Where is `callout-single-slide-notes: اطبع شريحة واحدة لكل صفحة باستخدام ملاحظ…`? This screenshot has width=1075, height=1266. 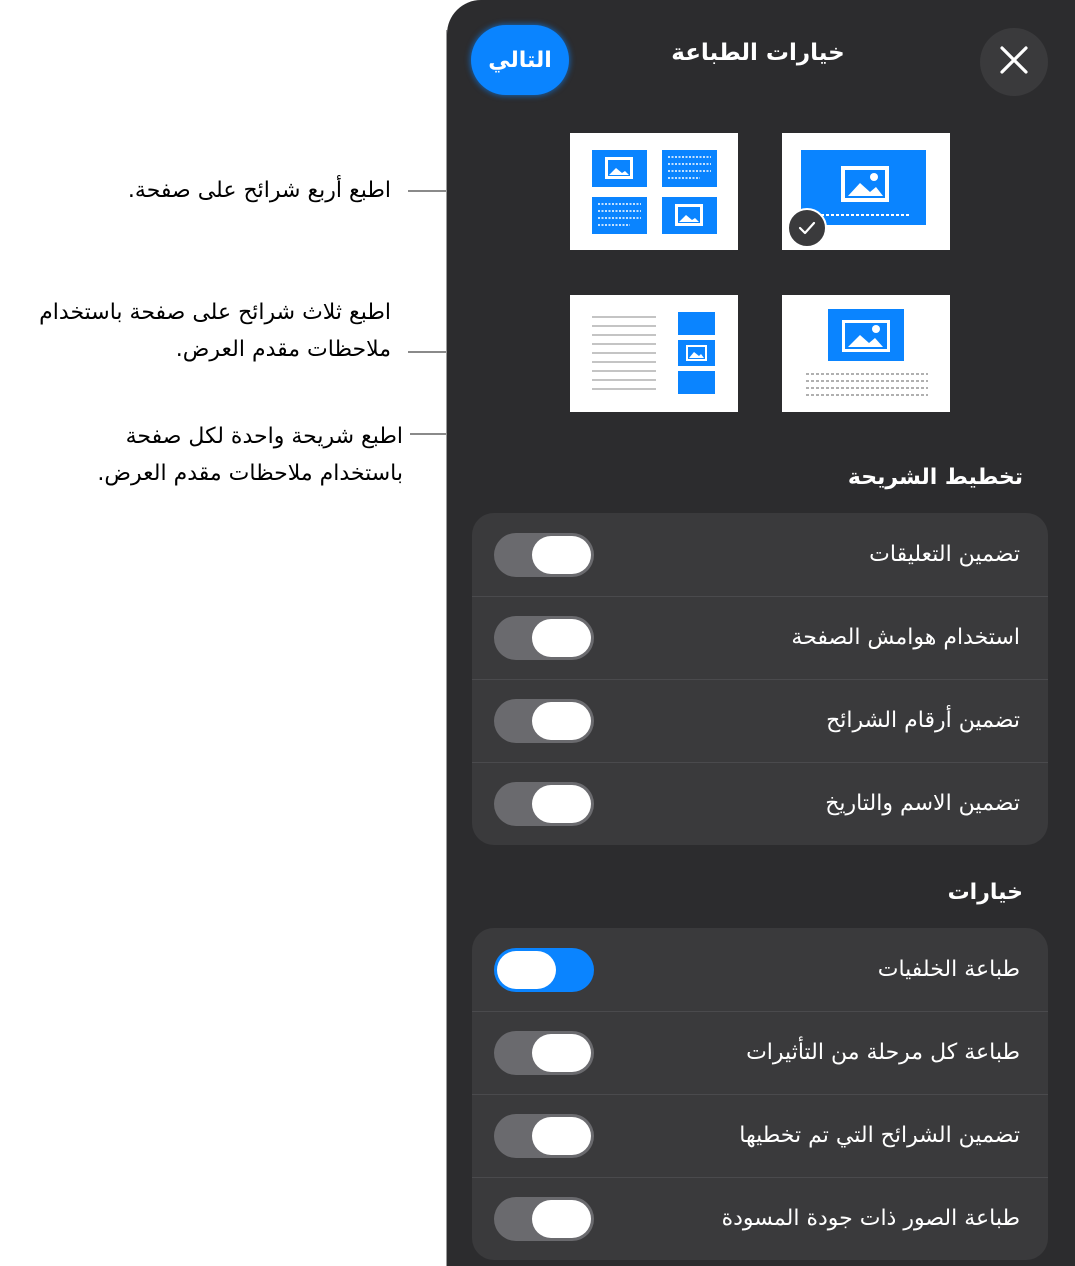 callout-single-slide-notes: اطبع شريحة واحدة لكل صفحة باستخدام ملاحظ… is located at coordinates (250, 455).